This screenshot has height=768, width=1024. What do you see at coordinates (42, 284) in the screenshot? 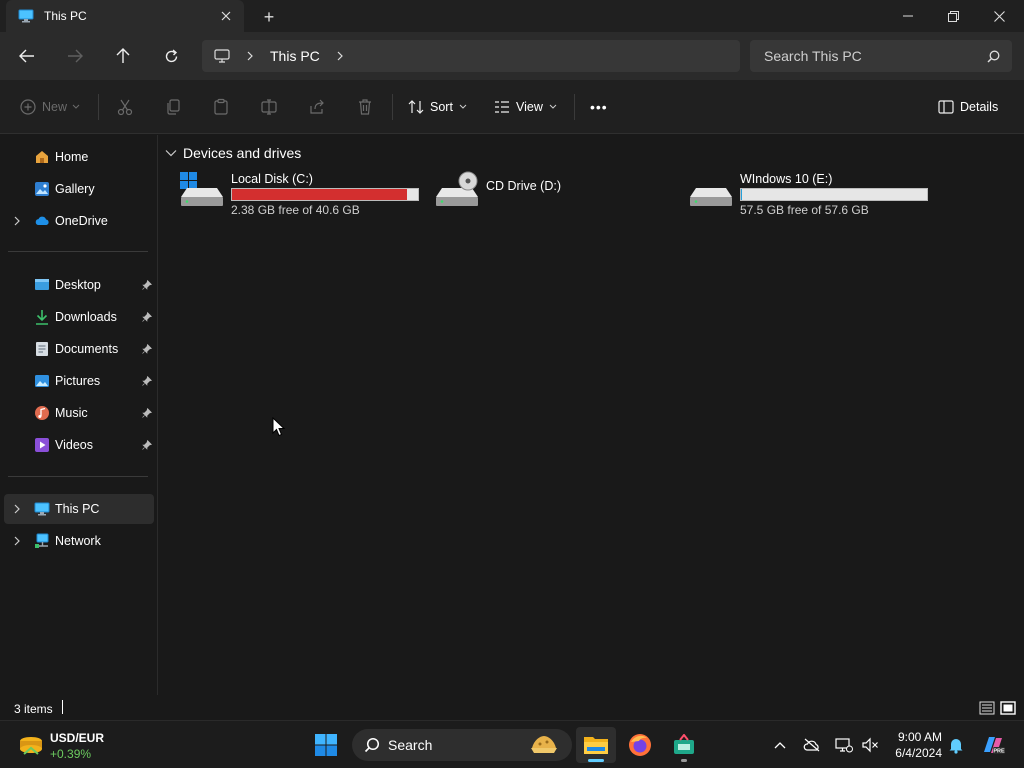
I see `desktop-icon` at bounding box center [42, 284].